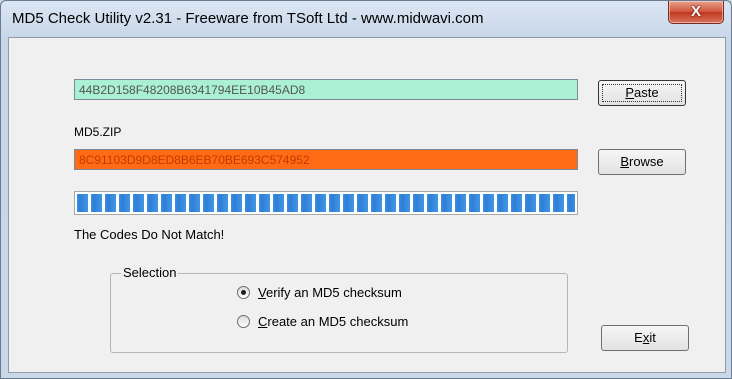  I want to click on paste-label: aste, so click(646, 92).